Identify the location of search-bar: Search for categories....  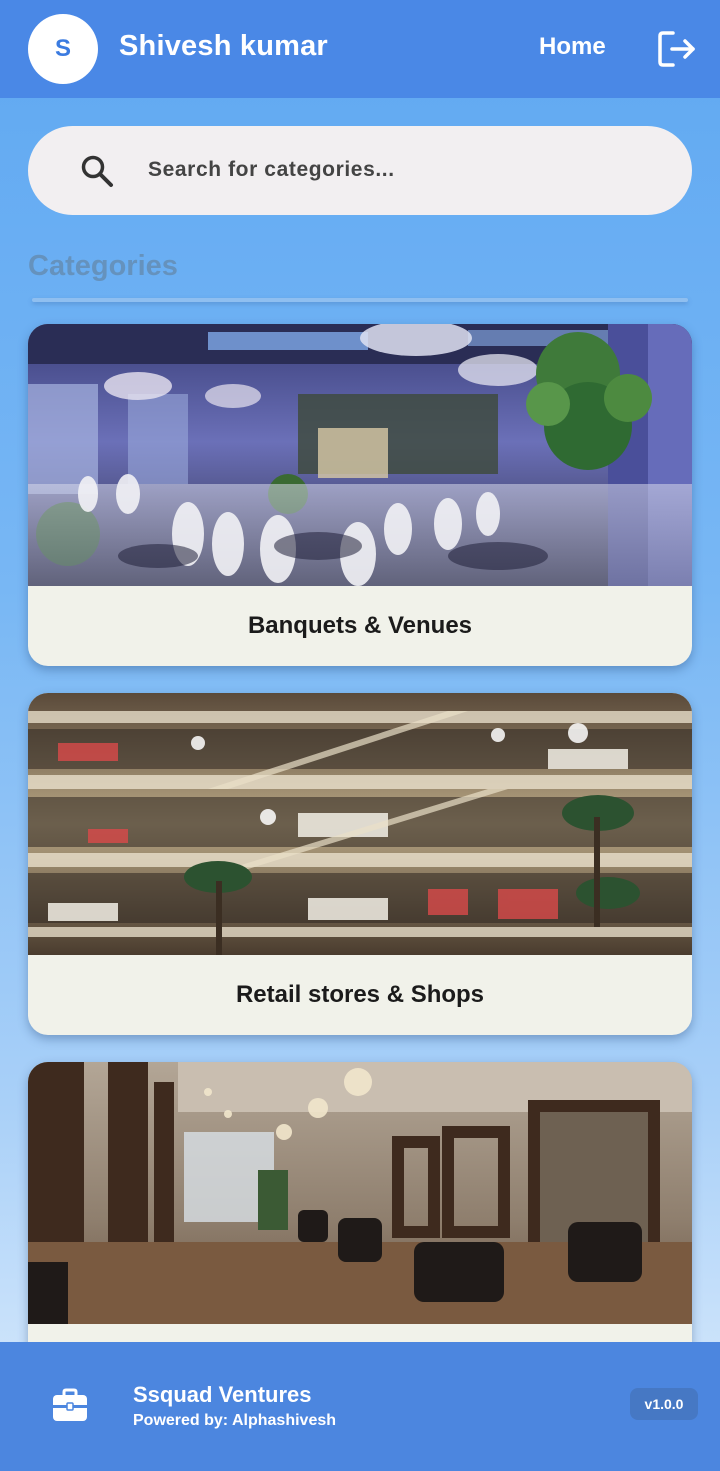
(360, 170).